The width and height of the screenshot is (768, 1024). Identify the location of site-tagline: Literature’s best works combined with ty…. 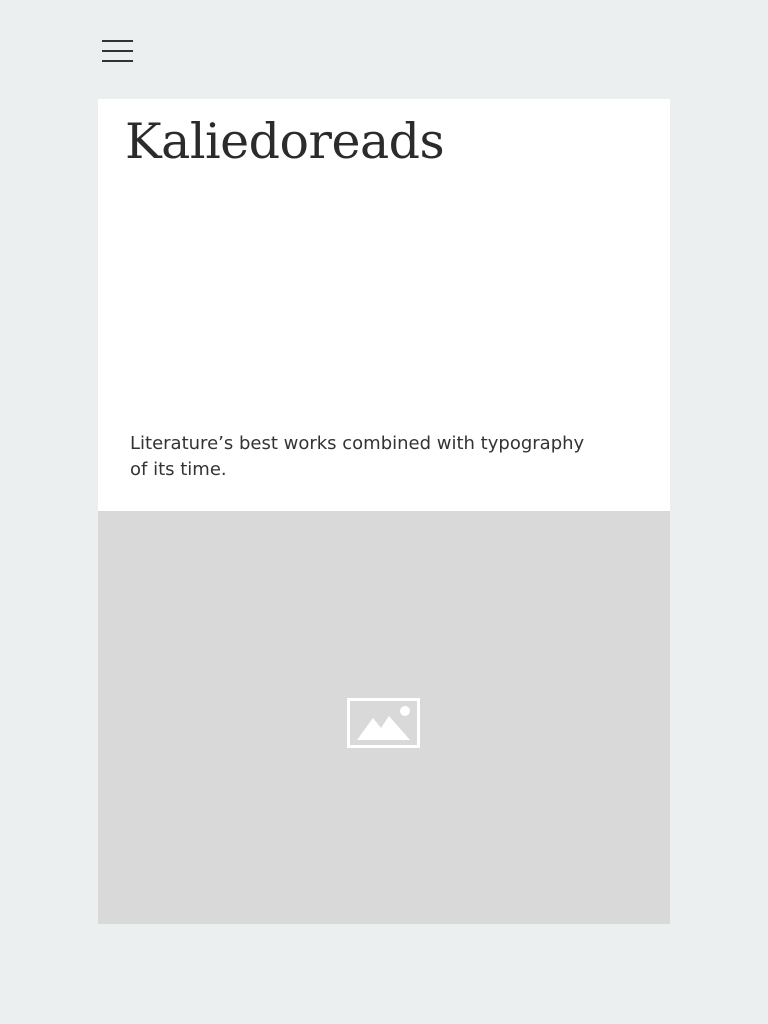
(357, 456).